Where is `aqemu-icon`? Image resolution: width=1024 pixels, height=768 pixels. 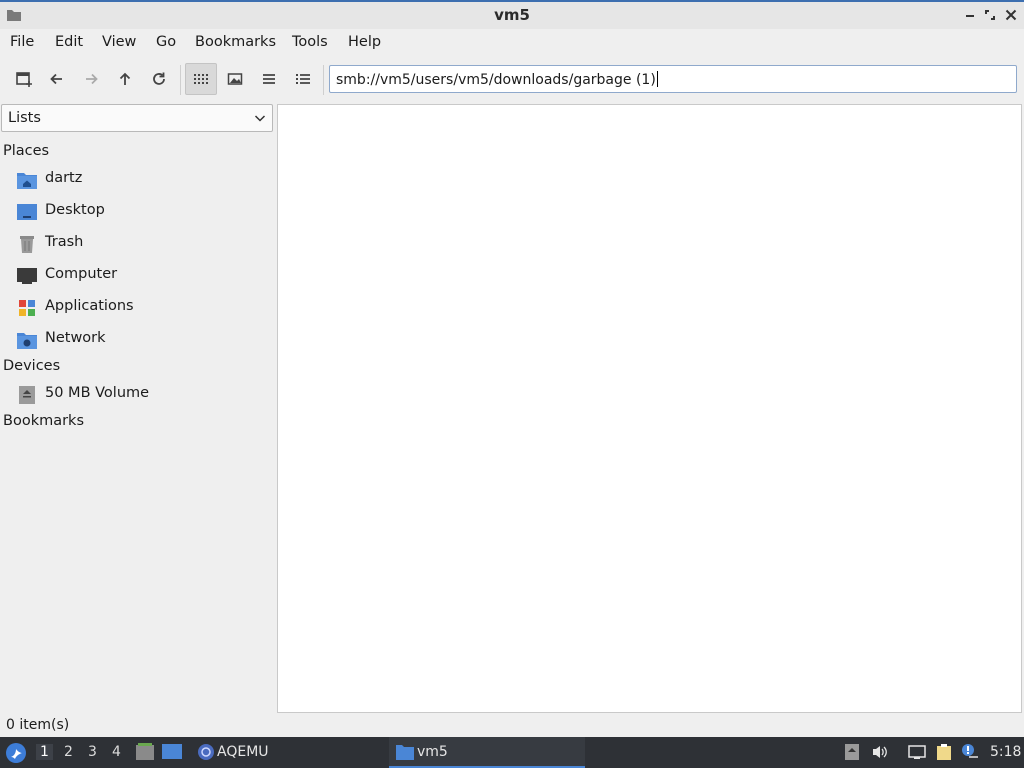
aqemu-icon is located at coordinates (206, 752).